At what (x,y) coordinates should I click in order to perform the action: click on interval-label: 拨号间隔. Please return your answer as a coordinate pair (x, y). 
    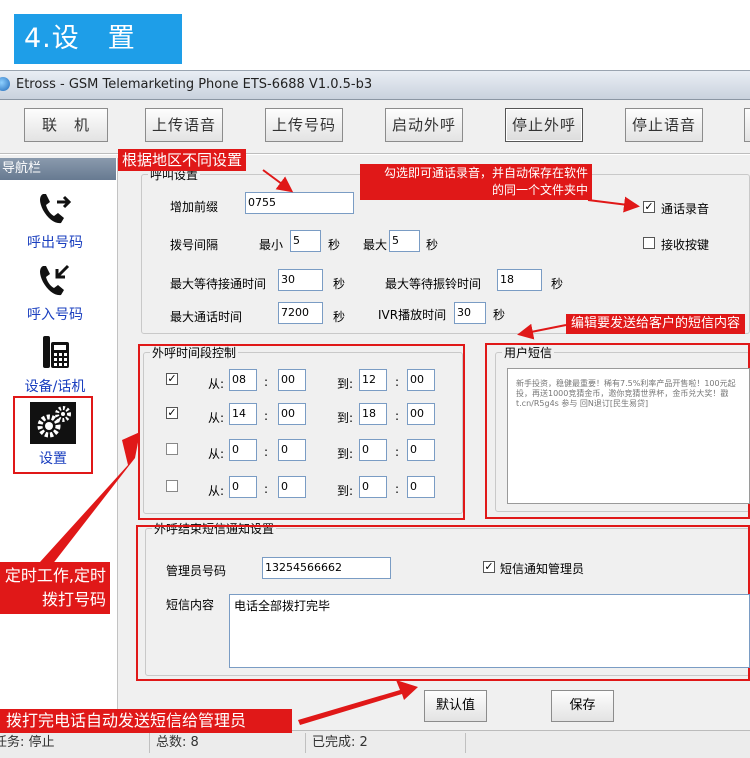
    Looking at the image, I should click on (194, 245).